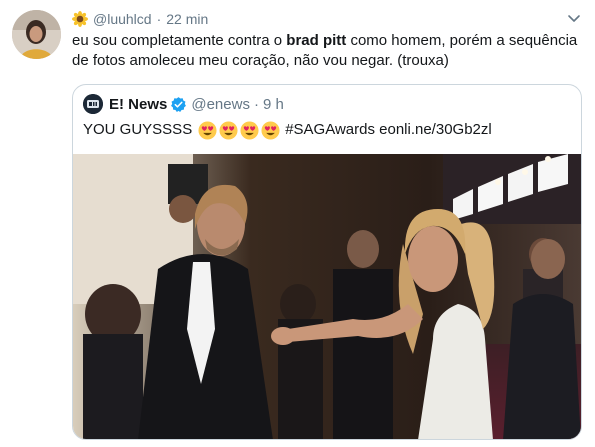 The height and width of the screenshot is (447, 595). What do you see at coordinates (574, 19) in the screenshot?
I see `chevron-down-icon` at bounding box center [574, 19].